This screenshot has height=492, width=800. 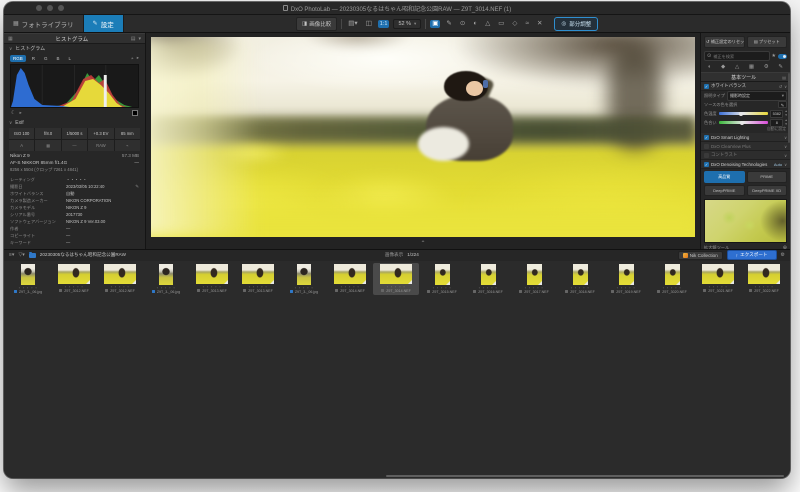 I want to click on denoise-preview, so click(x=745, y=221).